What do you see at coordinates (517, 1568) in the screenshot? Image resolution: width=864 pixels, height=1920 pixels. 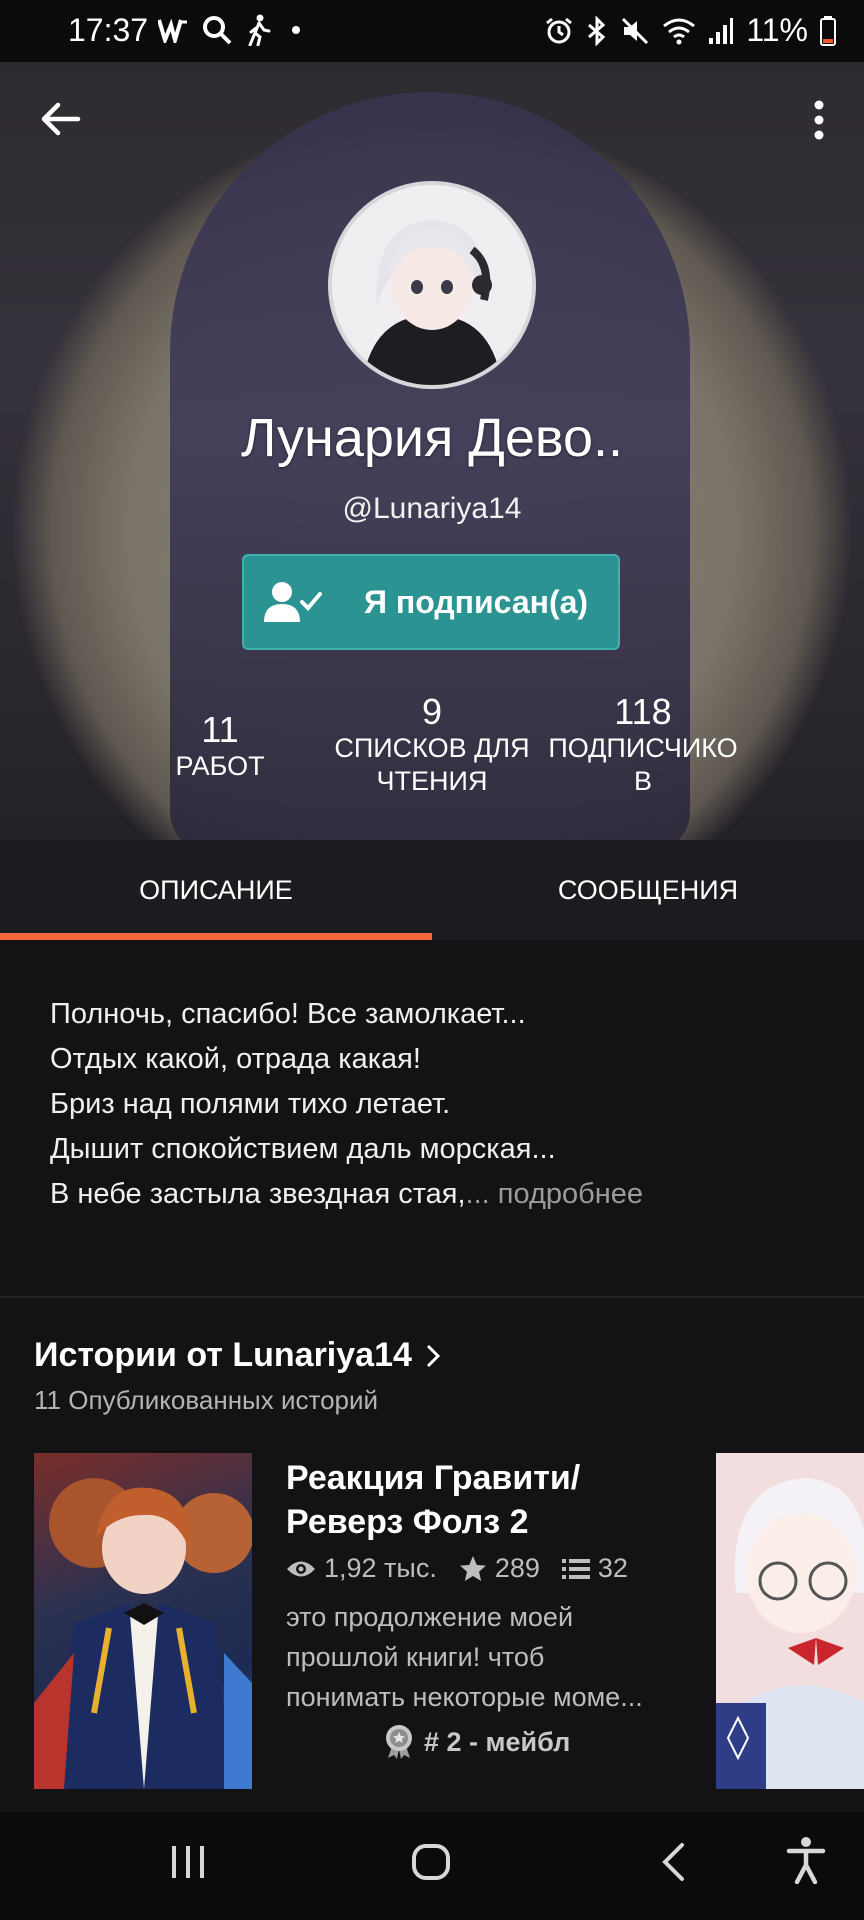 I see `story-votes: 289` at bounding box center [517, 1568].